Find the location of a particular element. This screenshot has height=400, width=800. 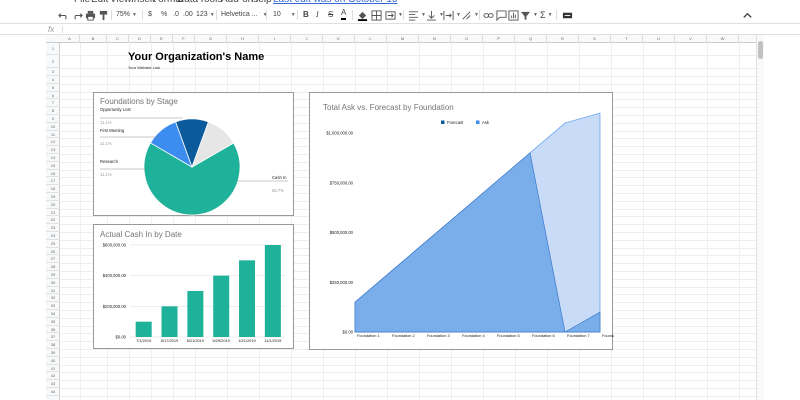

row-header-21: 21 is located at coordinates (53, 213).